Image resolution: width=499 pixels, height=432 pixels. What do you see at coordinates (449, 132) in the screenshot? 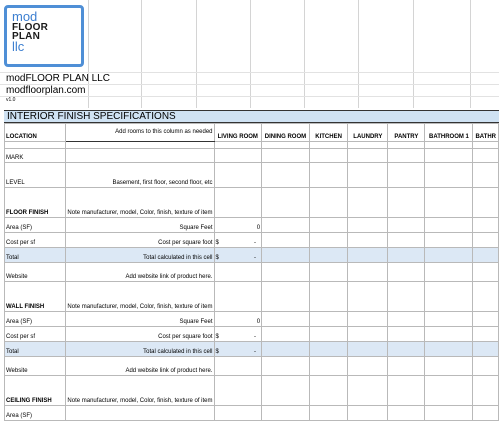
I see `room-header: BATHROOM 1` at bounding box center [449, 132].